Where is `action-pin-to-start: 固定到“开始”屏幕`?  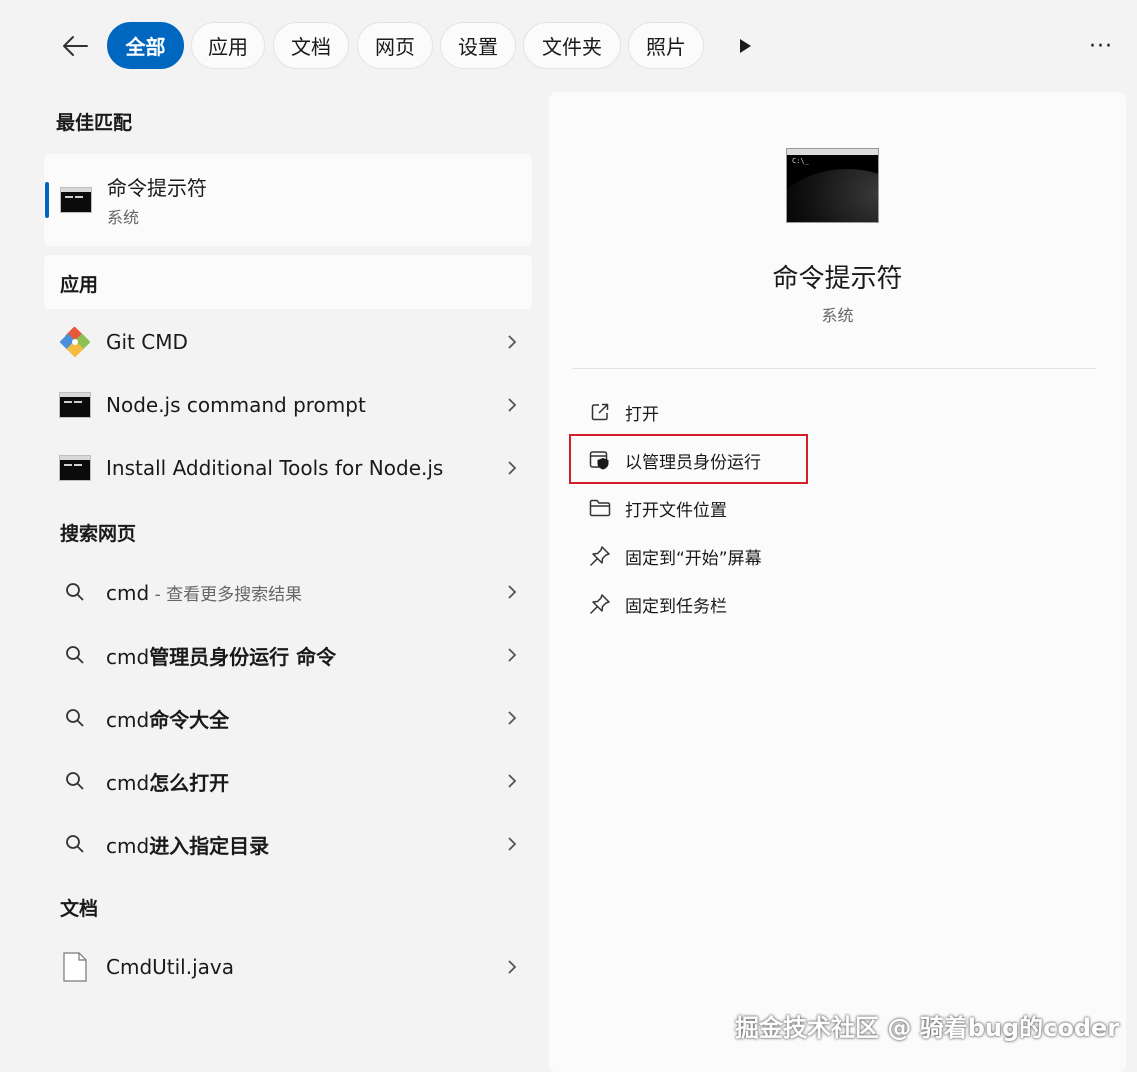
action-pin-to-start: 固定到“开始”屏幕 is located at coordinates (668, 556).